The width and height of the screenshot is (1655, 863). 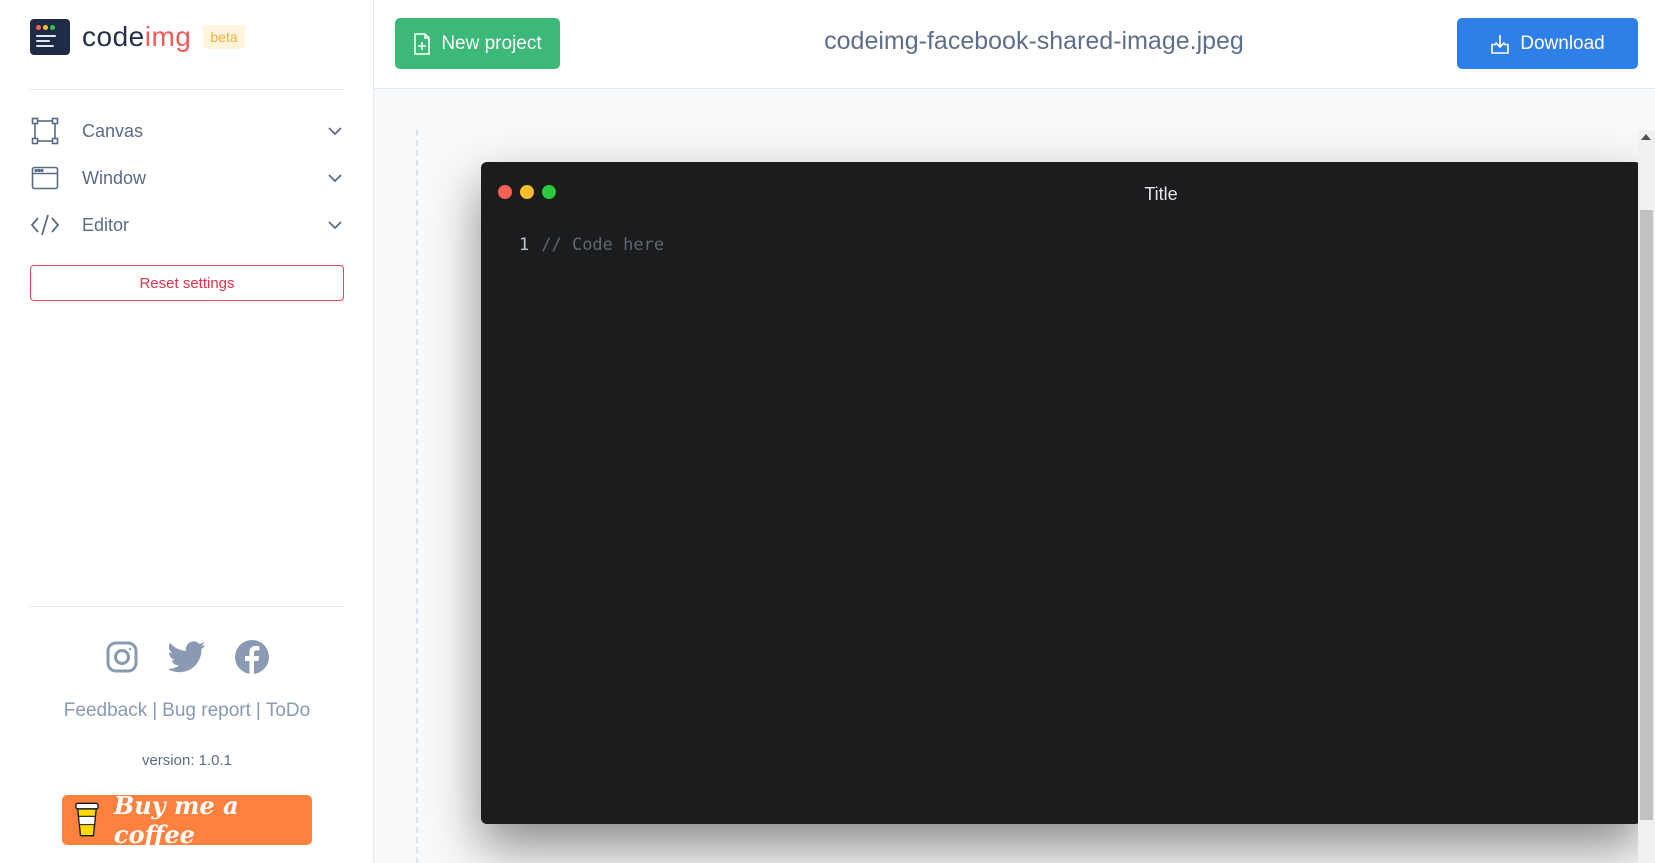 What do you see at coordinates (87, 819) in the screenshot?
I see `coffee-cup-icon` at bounding box center [87, 819].